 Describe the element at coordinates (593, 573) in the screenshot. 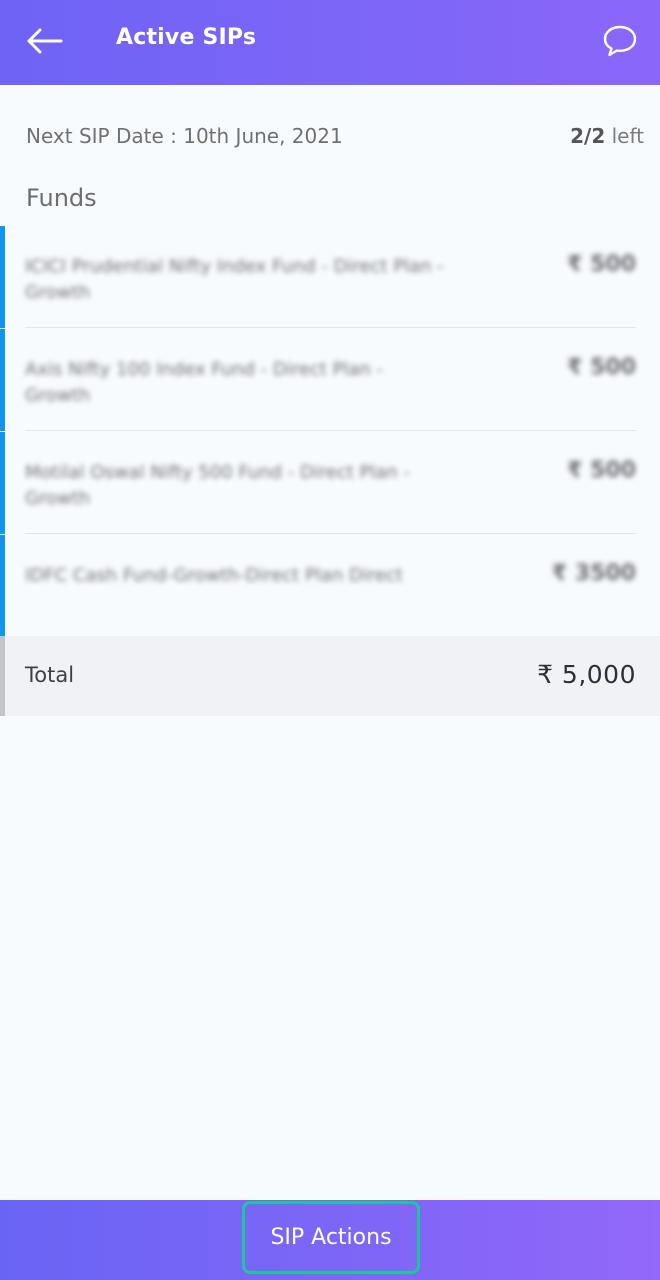

I see `fund-amount: ₹ 3500` at that location.